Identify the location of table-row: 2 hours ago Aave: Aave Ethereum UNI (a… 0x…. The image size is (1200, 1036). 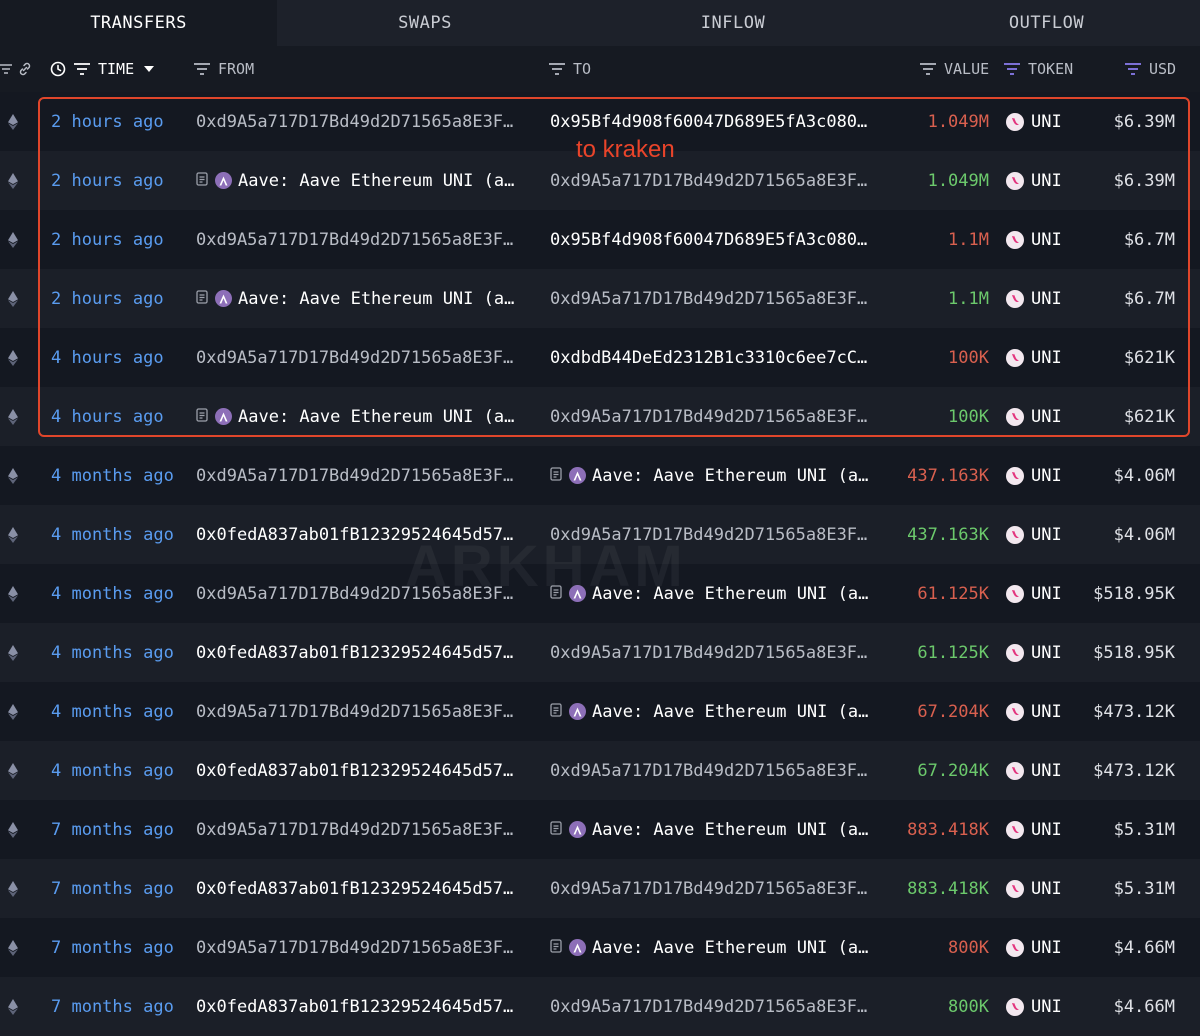
(600, 298).